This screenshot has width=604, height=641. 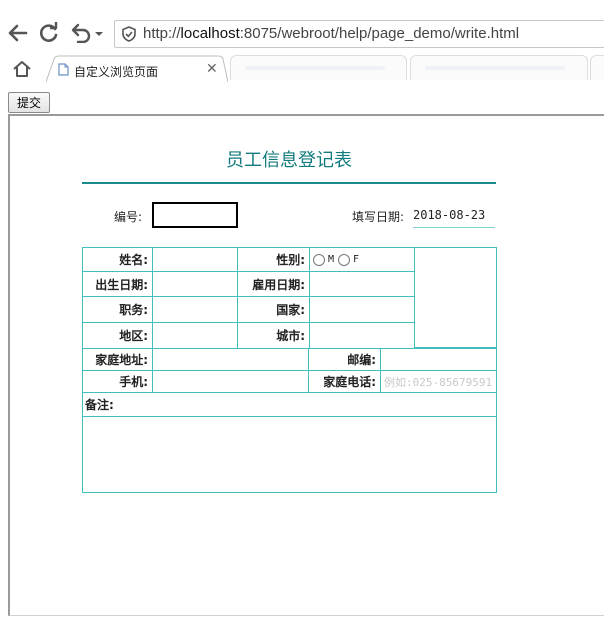 What do you see at coordinates (454, 227) in the screenshot?
I see `fill-date-underline` at bounding box center [454, 227].